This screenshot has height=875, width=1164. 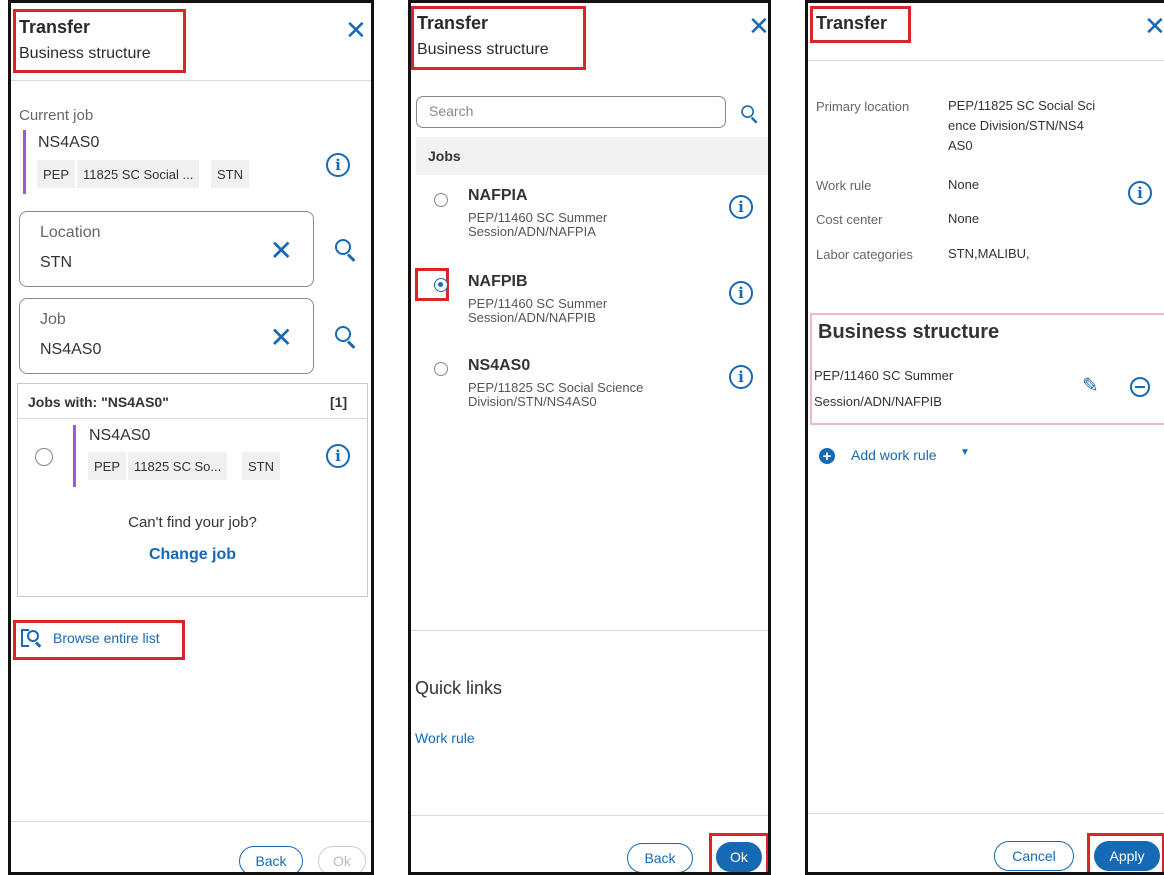 I want to click on labor-categories-label: Labor categories, so click(x=864, y=254).